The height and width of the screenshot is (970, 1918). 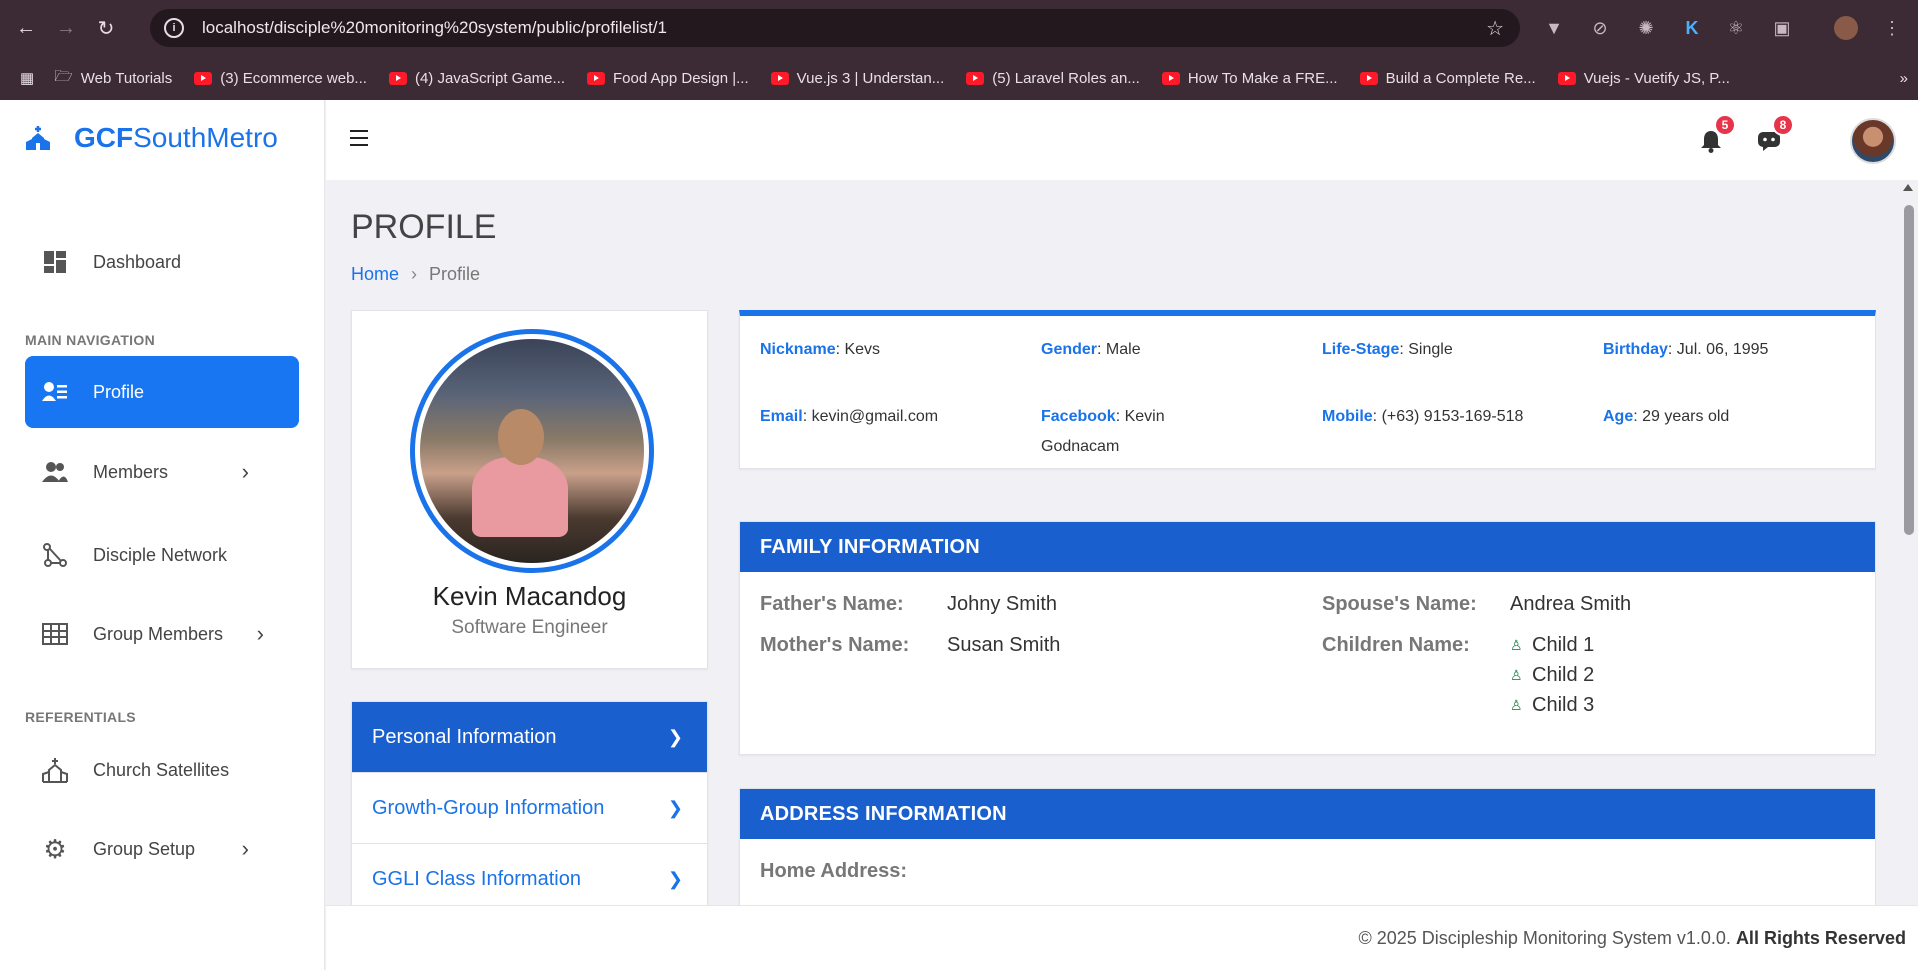 I want to click on k-extension-icon: K, so click(x=1692, y=28).